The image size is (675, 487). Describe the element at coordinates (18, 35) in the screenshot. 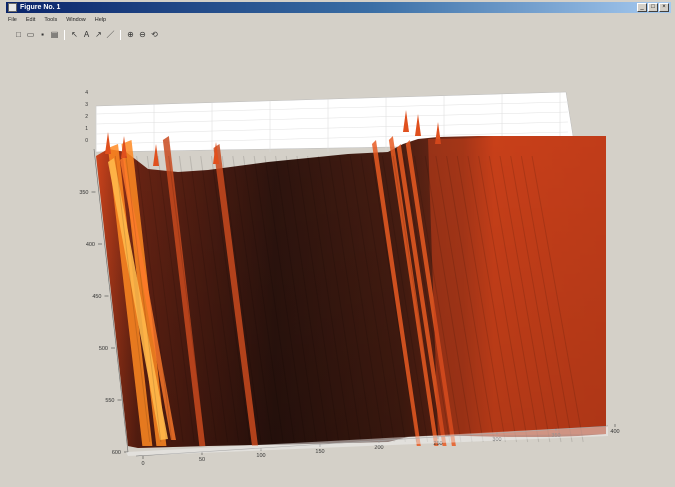

I see `new-figure-icon: □` at that location.